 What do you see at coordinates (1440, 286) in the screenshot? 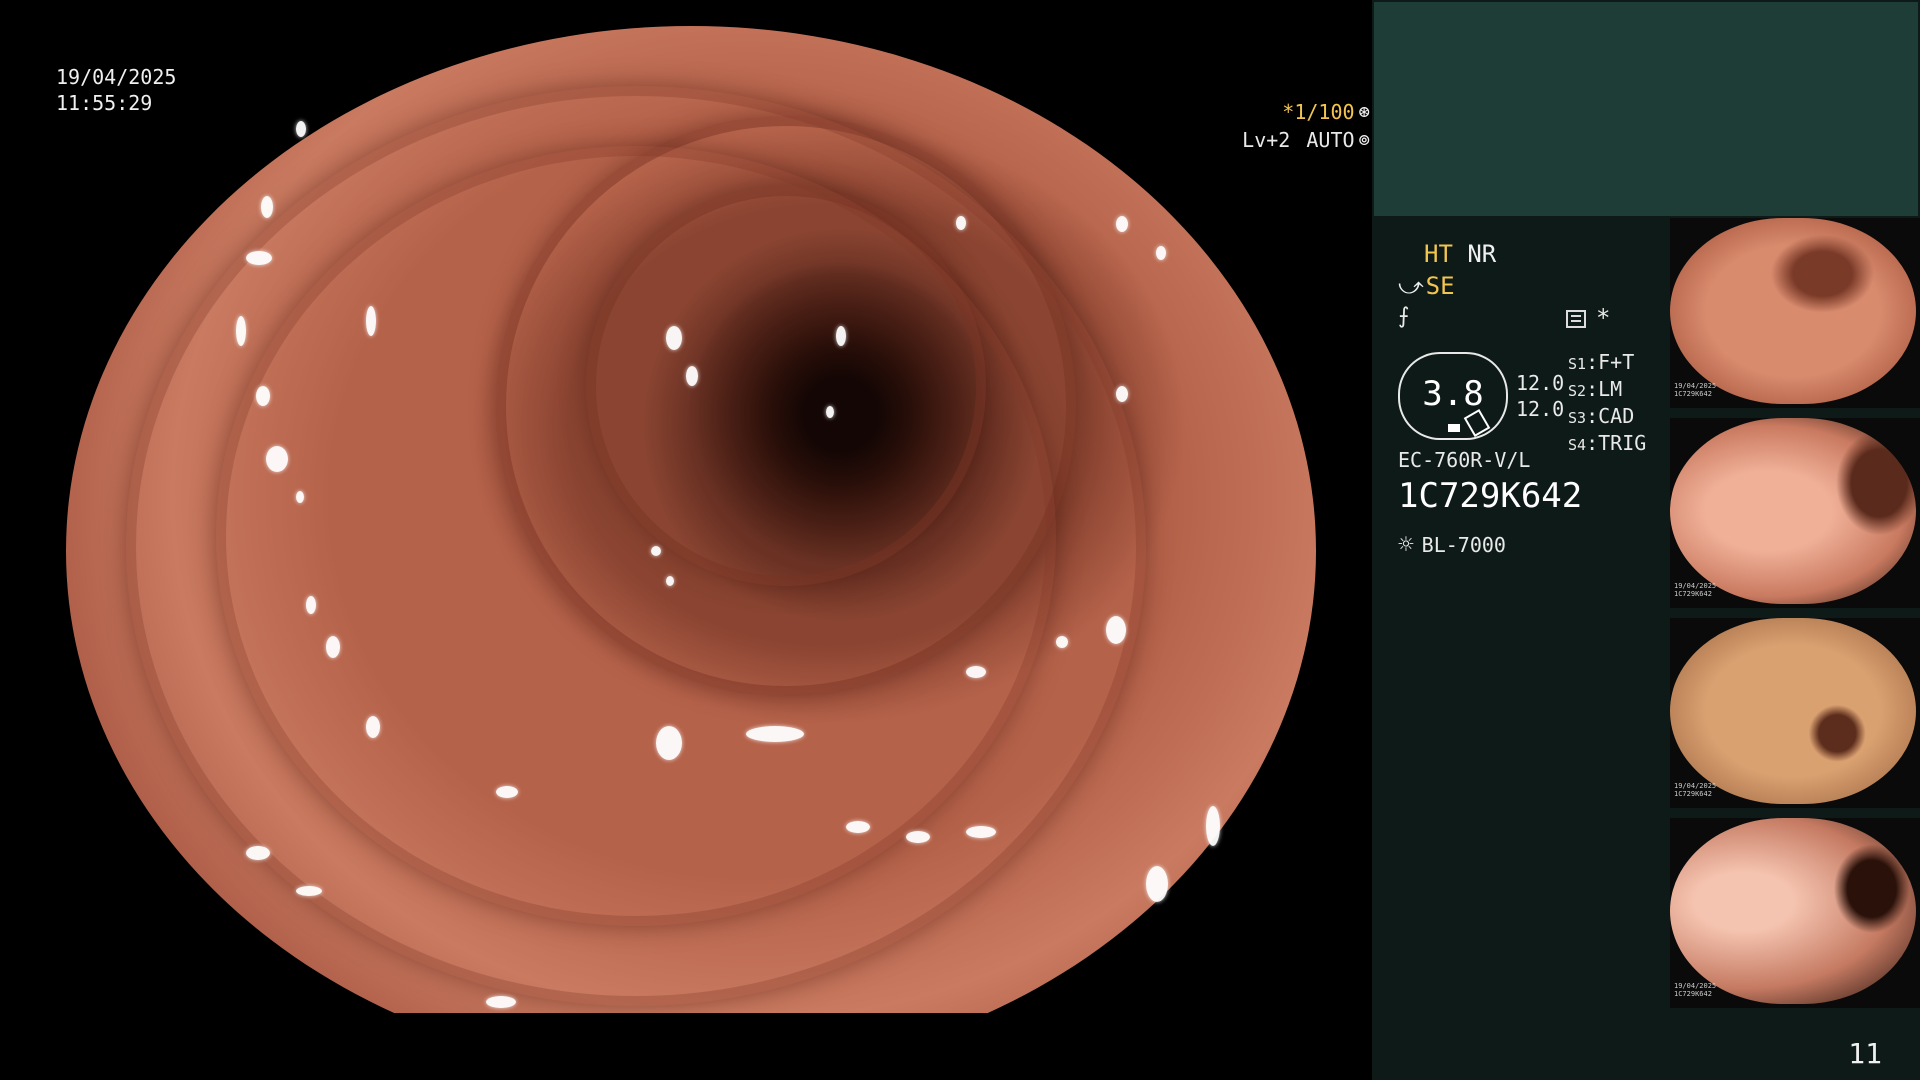
I see `se-label: SE` at bounding box center [1440, 286].